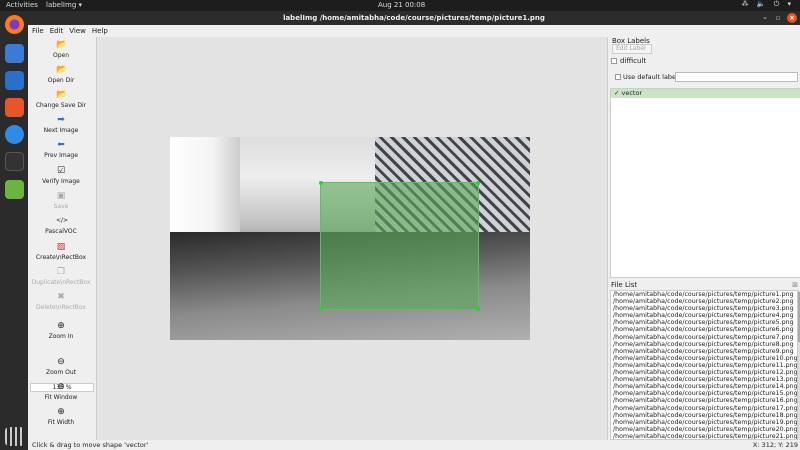  Describe the element at coordinates (61, 225) in the screenshot. I see `format-pascalvoc-button: </> PascalVOC` at that location.